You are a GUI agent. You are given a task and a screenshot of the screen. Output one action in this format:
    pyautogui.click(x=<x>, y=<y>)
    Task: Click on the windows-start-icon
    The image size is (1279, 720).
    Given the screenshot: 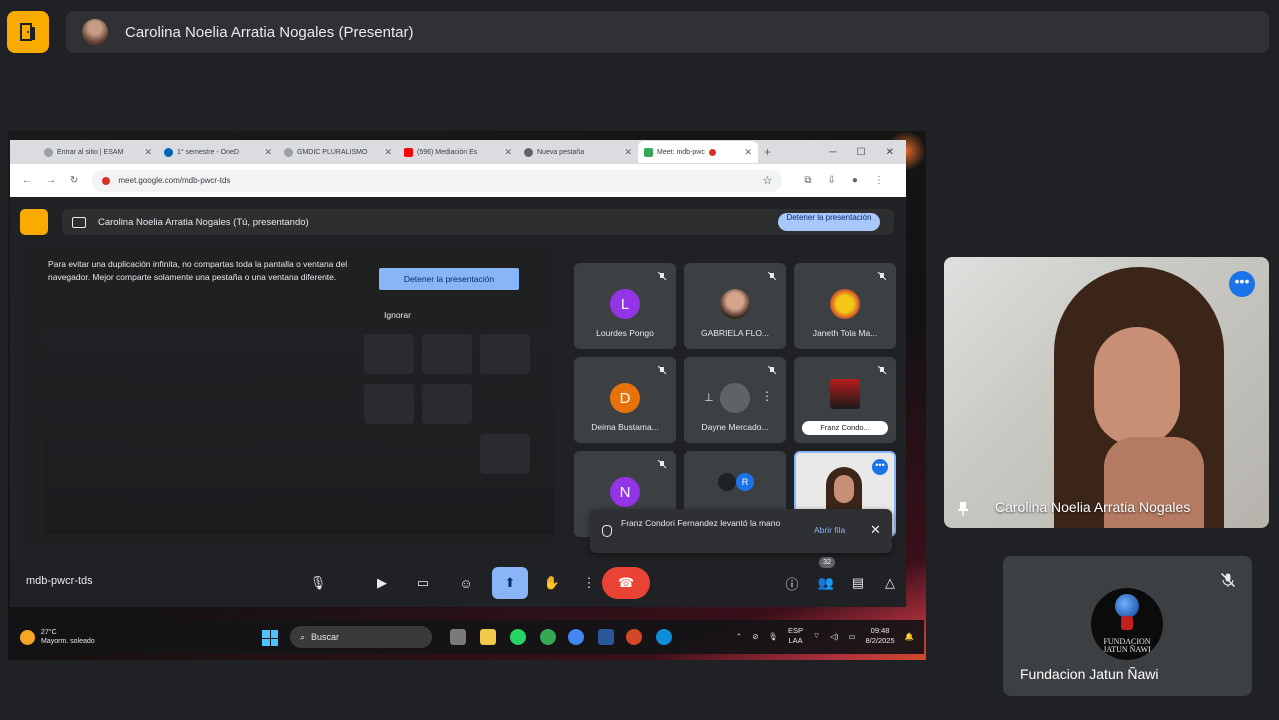 What is the action you would take?
    pyautogui.click(x=270, y=638)
    